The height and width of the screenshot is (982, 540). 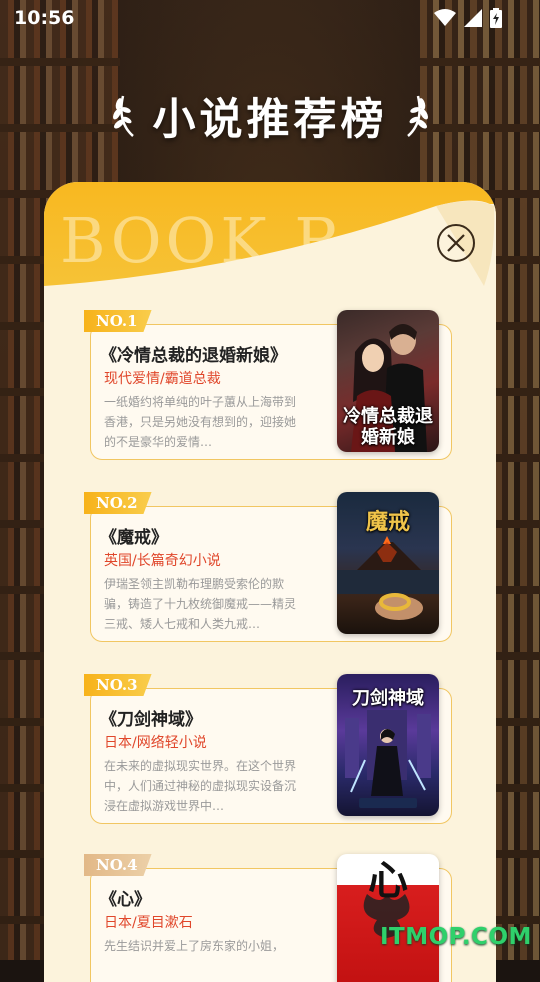 I want to click on book-genre: 日本/网络轻小说, so click(x=155, y=743).